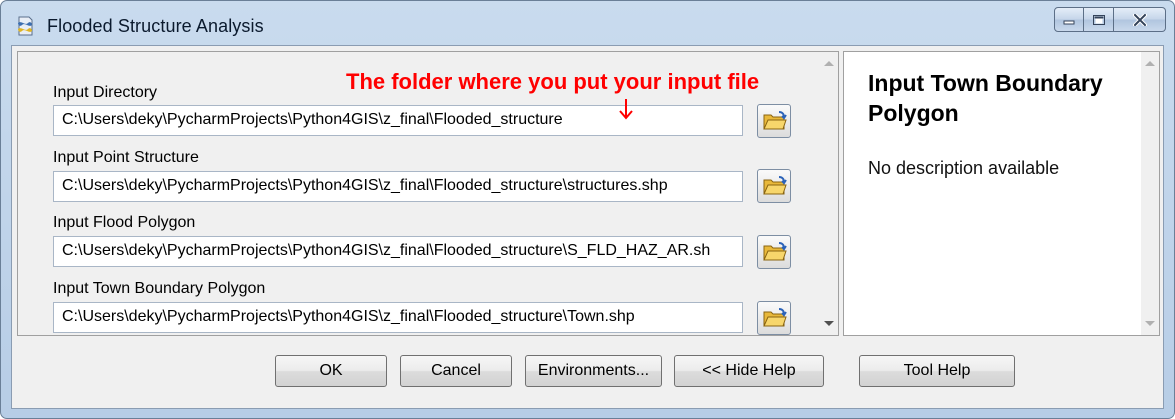 Image resolution: width=1175 pixels, height=419 pixels. I want to click on browse-flood-polygon-button, so click(774, 252).